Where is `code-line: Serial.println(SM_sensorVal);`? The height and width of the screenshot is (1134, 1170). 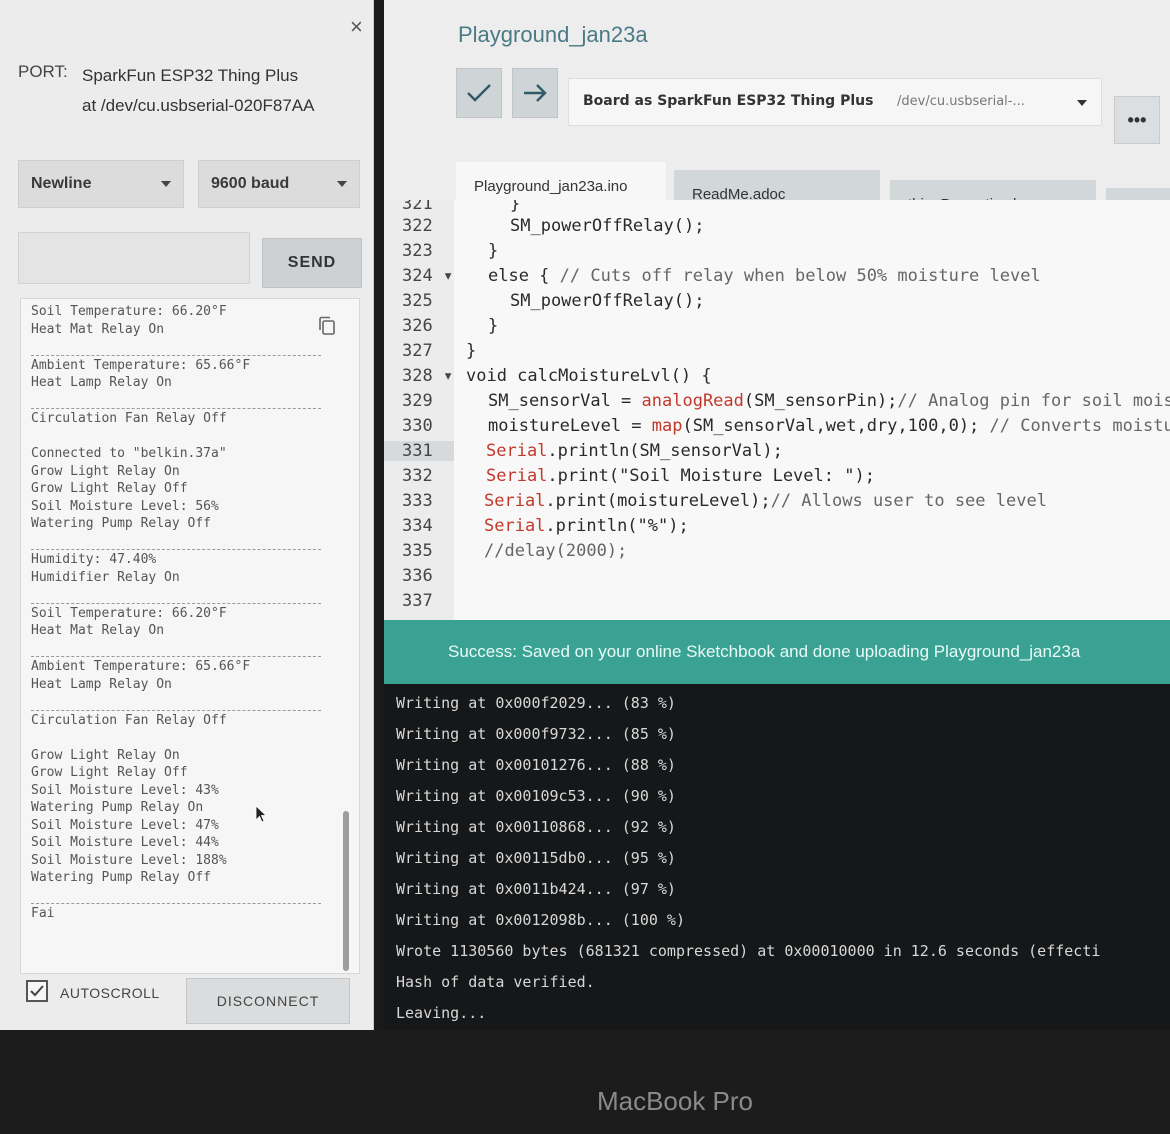 code-line: Serial.println(SM_sensorVal); is located at coordinates (634, 451).